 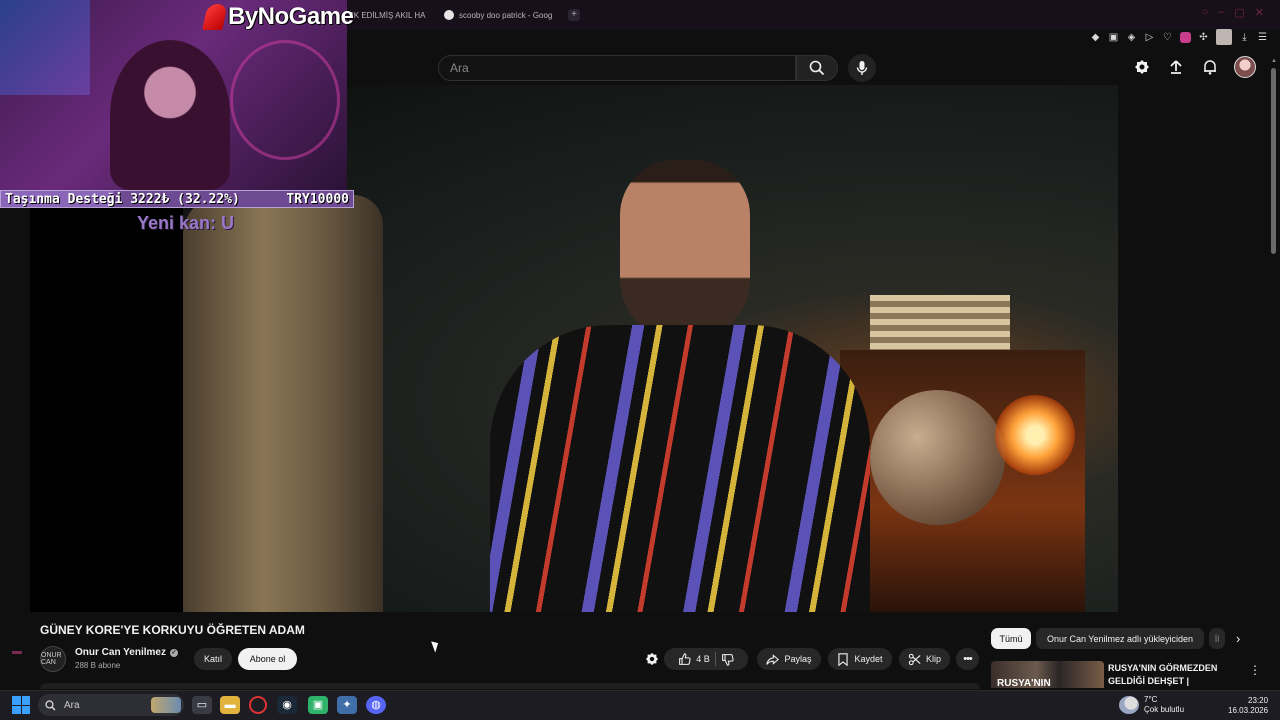 I want to click on weather-temp: 7°C, so click(x=1151, y=699).